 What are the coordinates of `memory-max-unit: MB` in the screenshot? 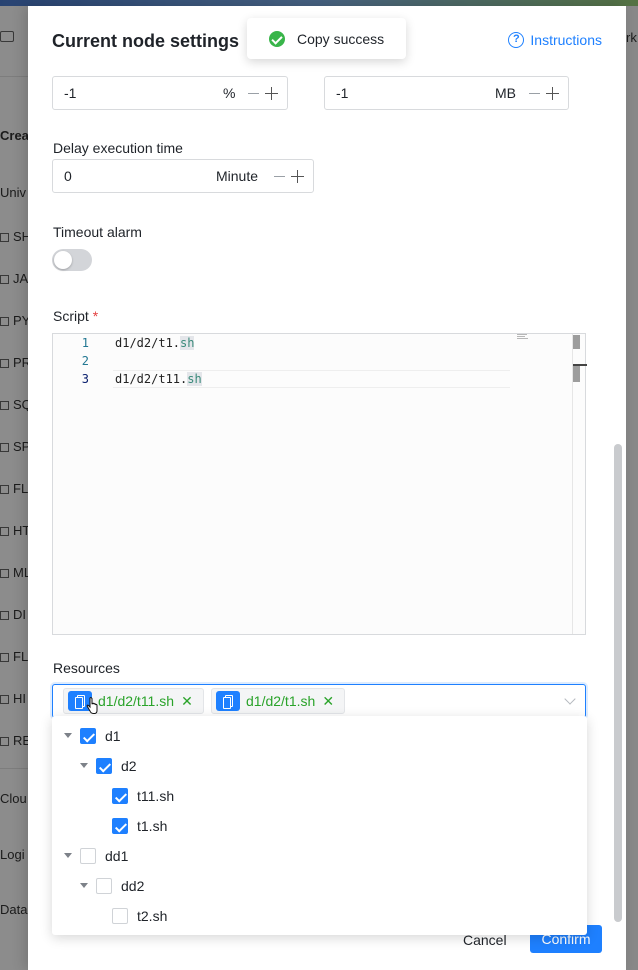 It's located at (505, 93).